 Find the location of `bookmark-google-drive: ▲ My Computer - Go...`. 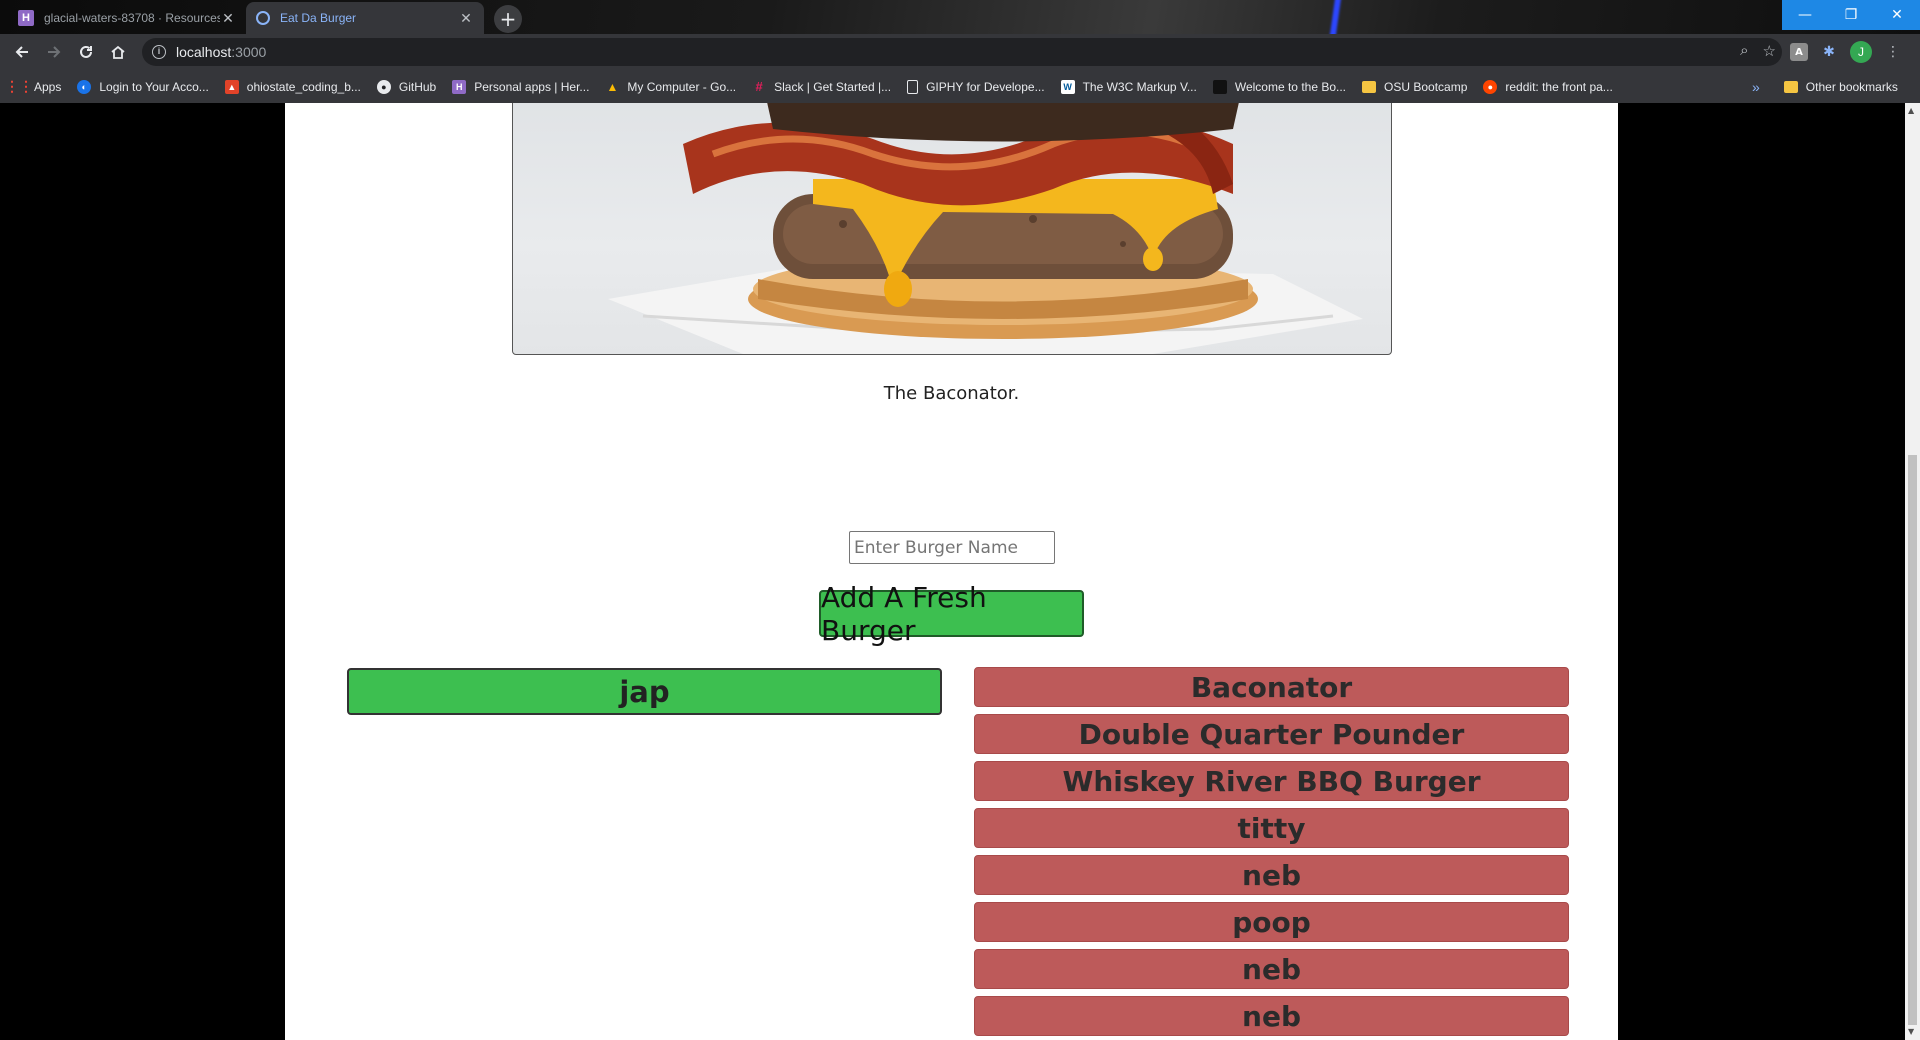

bookmark-google-drive: ▲ My Computer - Go... is located at coordinates (670, 87).